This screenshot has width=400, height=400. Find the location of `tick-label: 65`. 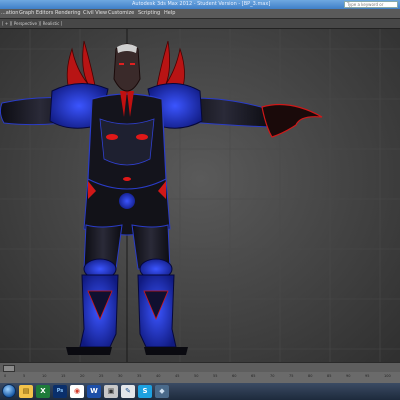

tick-label: 65 is located at coordinates (253, 376).